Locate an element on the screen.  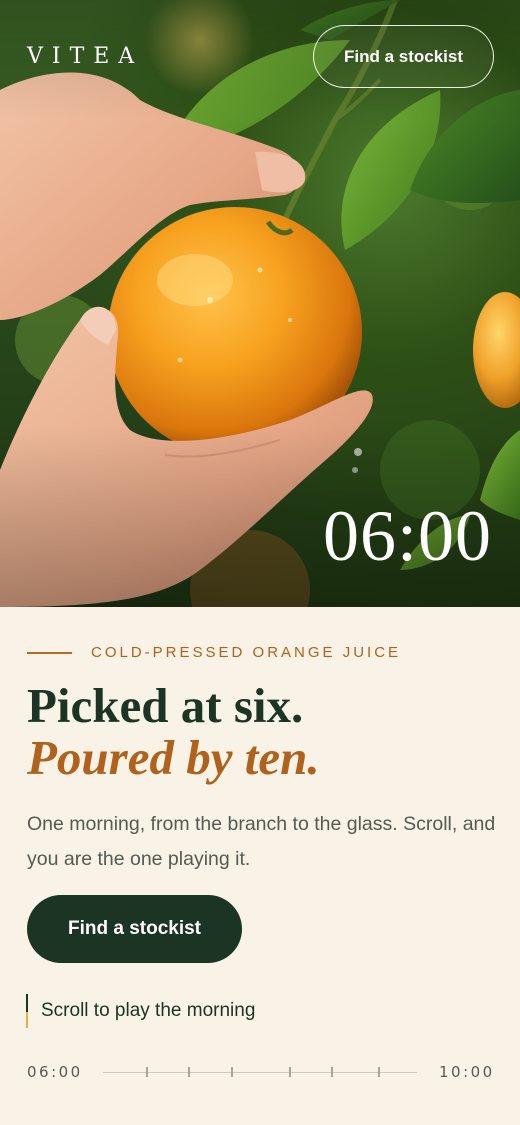
timeline-track is located at coordinates (260, 1072).